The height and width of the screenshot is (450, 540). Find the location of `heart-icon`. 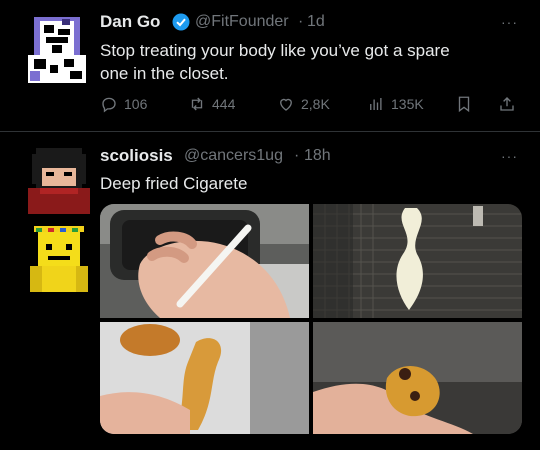

heart-icon is located at coordinates (286, 104).